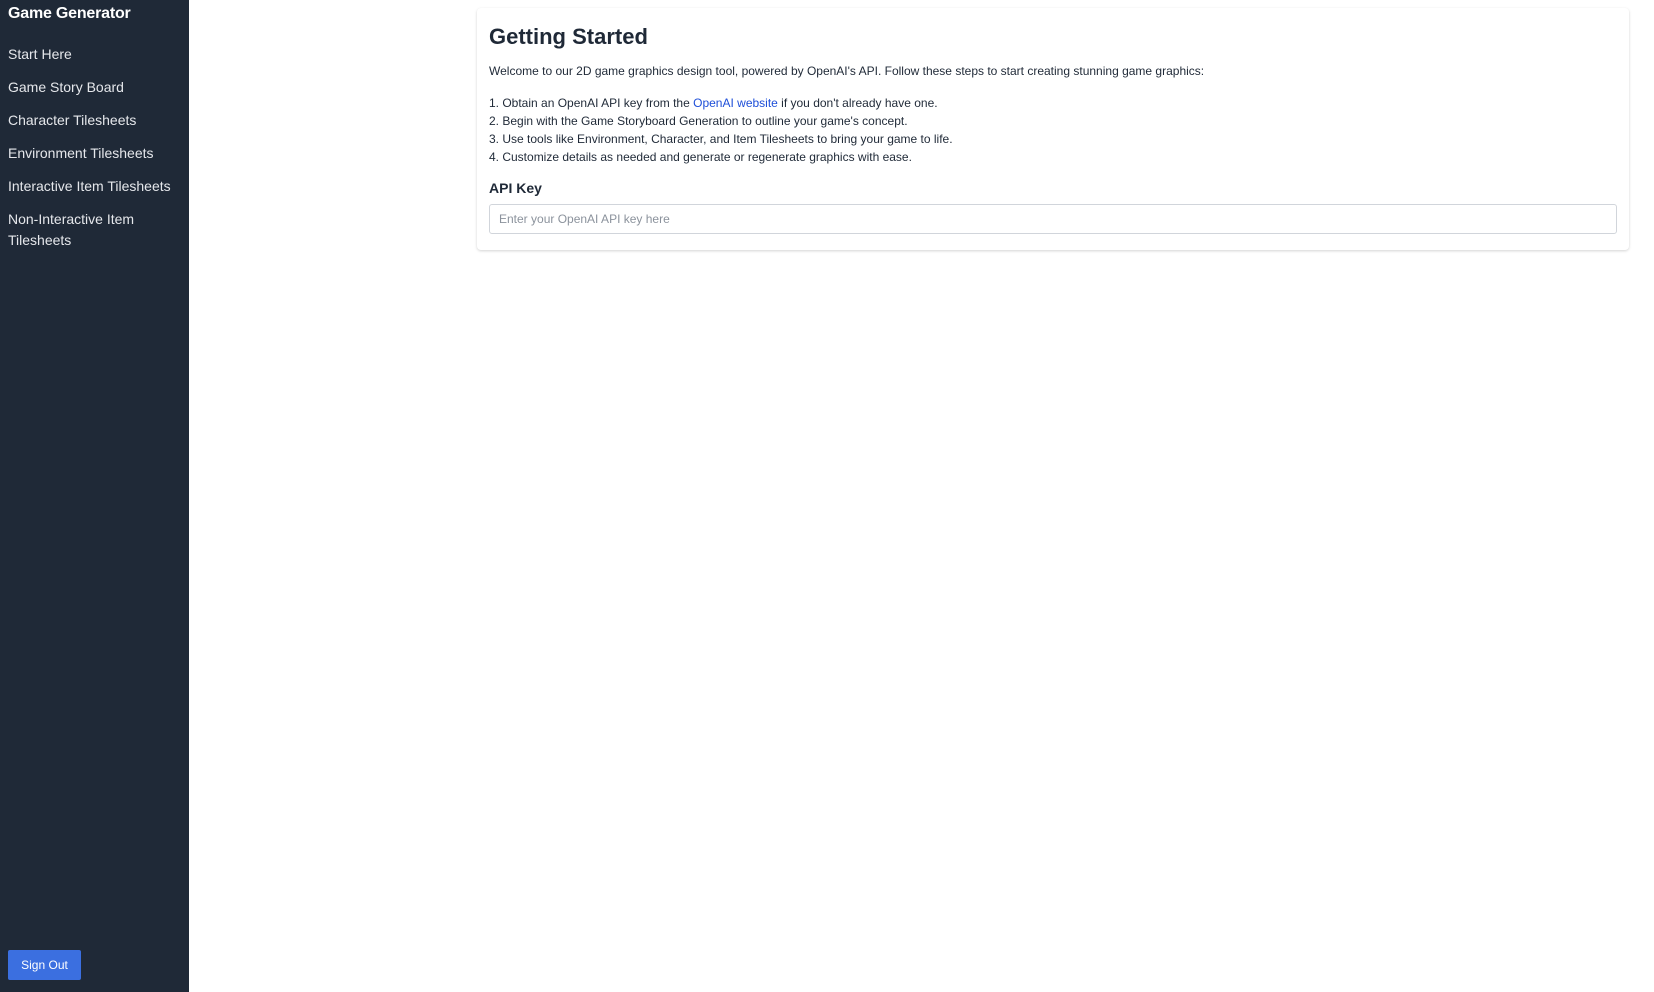 The image size is (1654, 992). I want to click on api-key-input, so click(1053, 219).